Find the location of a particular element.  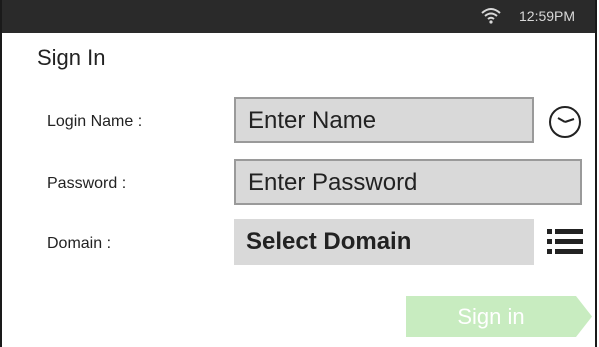

status-bar: 12:59PM is located at coordinates (298, 16).